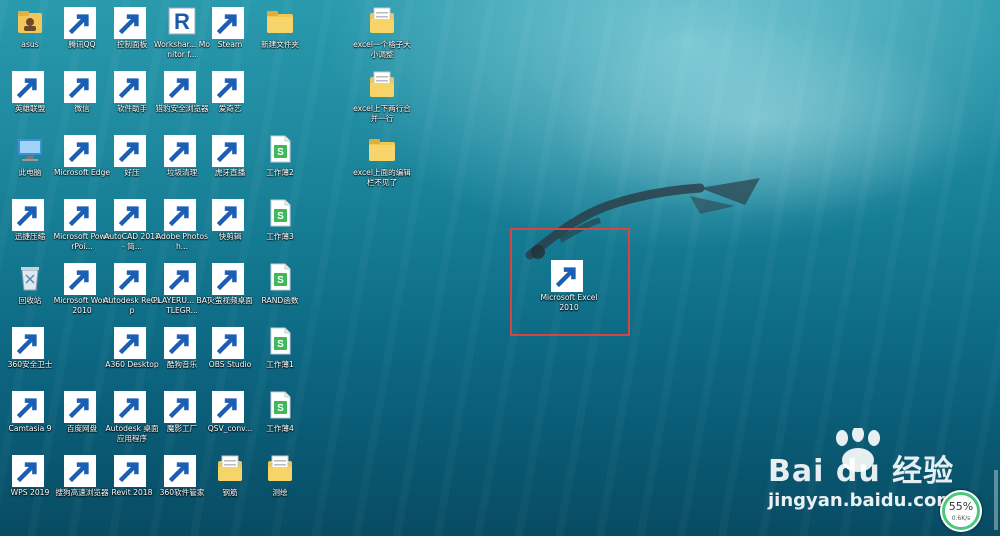 This screenshot has width=1000, height=536. I want to click on desktop-icon-excel上面的编辑栏不见了: excel上面的编辑栏不见了, so click(382, 160).